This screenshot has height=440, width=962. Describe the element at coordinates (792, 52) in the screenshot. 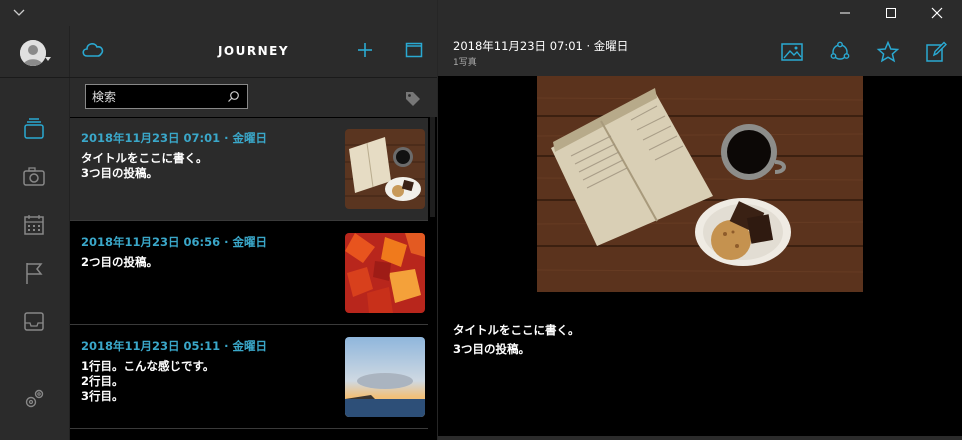

I see `image-icon` at that location.